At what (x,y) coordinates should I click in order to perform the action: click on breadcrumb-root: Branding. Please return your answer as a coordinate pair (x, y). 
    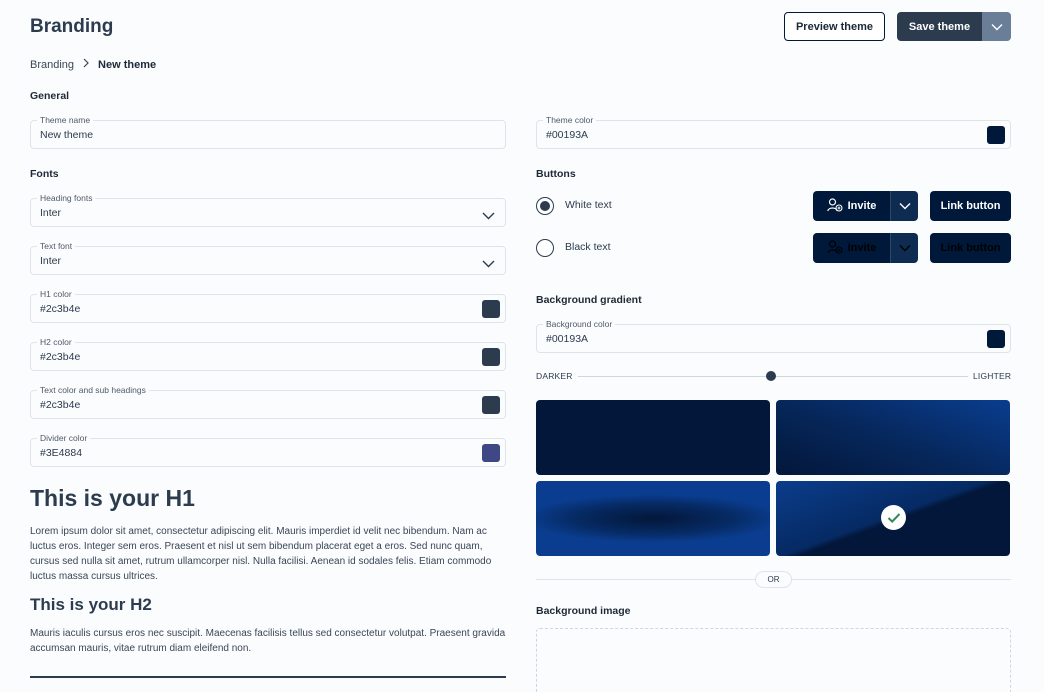
    Looking at the image, I should click on (52, 65).